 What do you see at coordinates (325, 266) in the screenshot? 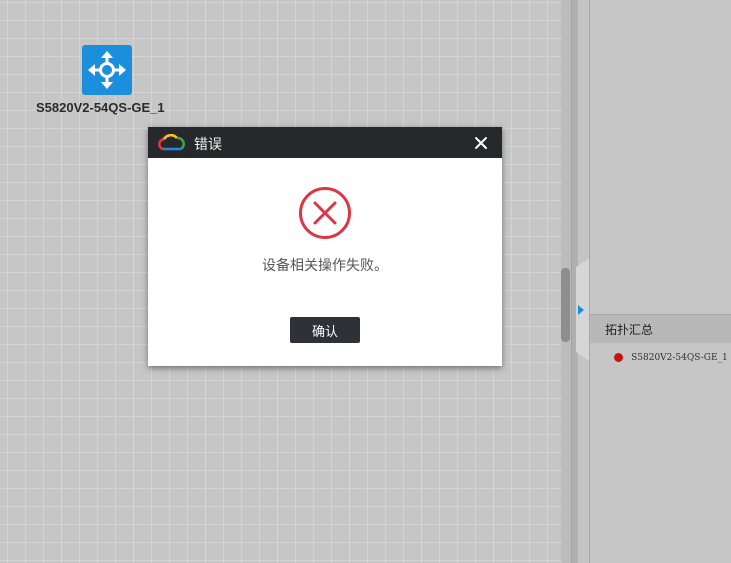
I see `error-message: 设备相关操作失败。` at bounding box center [325, 266].